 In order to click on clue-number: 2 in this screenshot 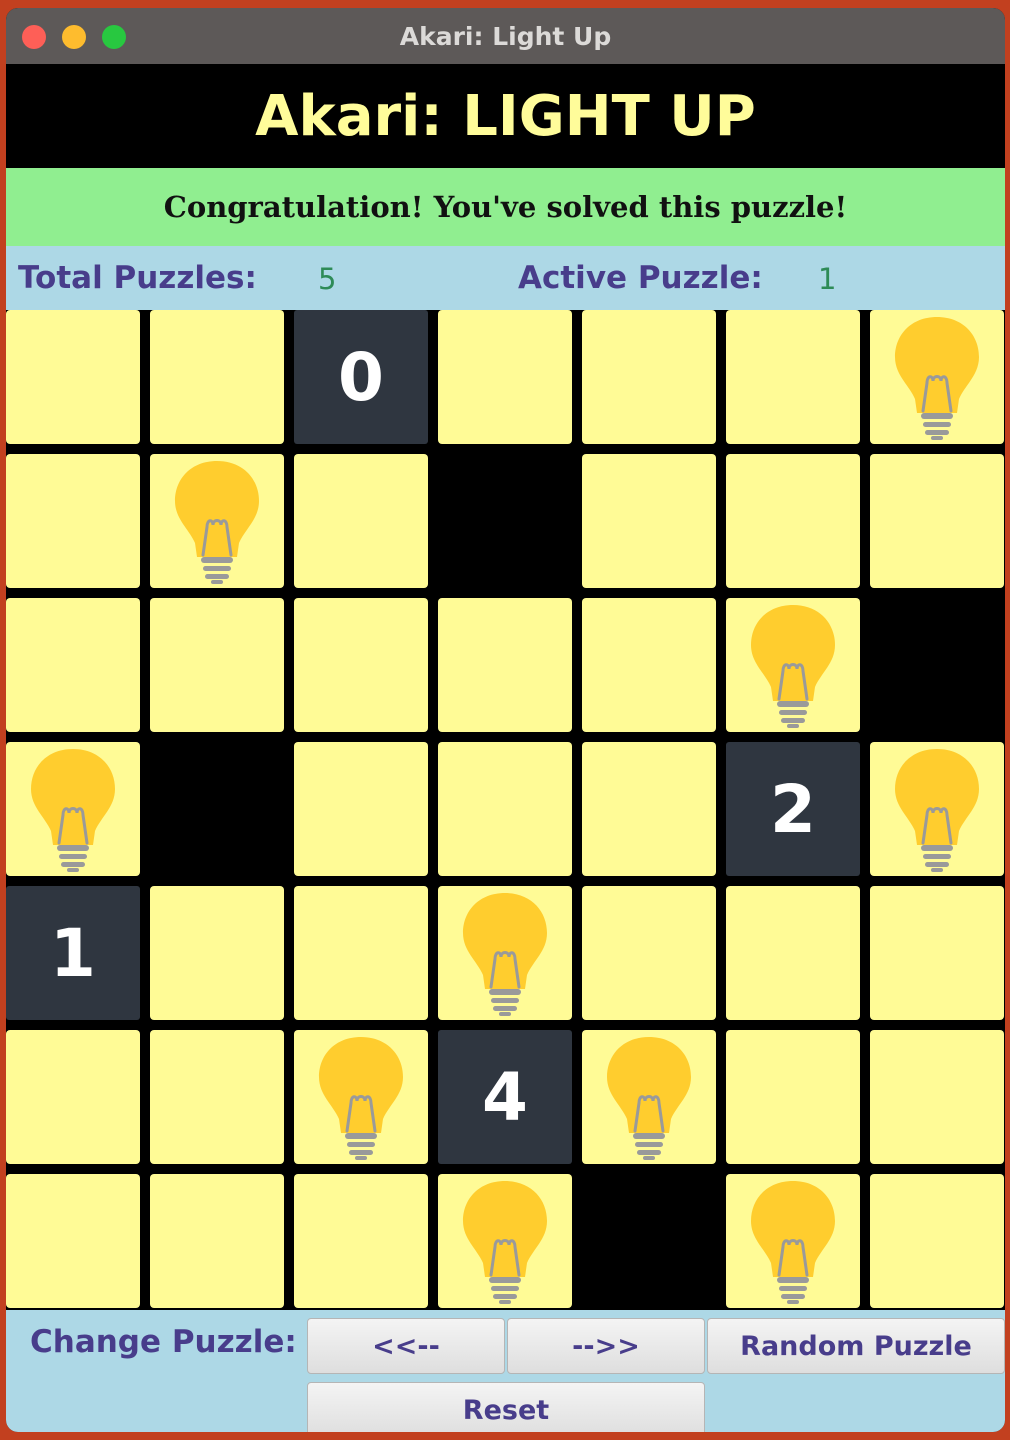, I will do `click(793, 809)`.